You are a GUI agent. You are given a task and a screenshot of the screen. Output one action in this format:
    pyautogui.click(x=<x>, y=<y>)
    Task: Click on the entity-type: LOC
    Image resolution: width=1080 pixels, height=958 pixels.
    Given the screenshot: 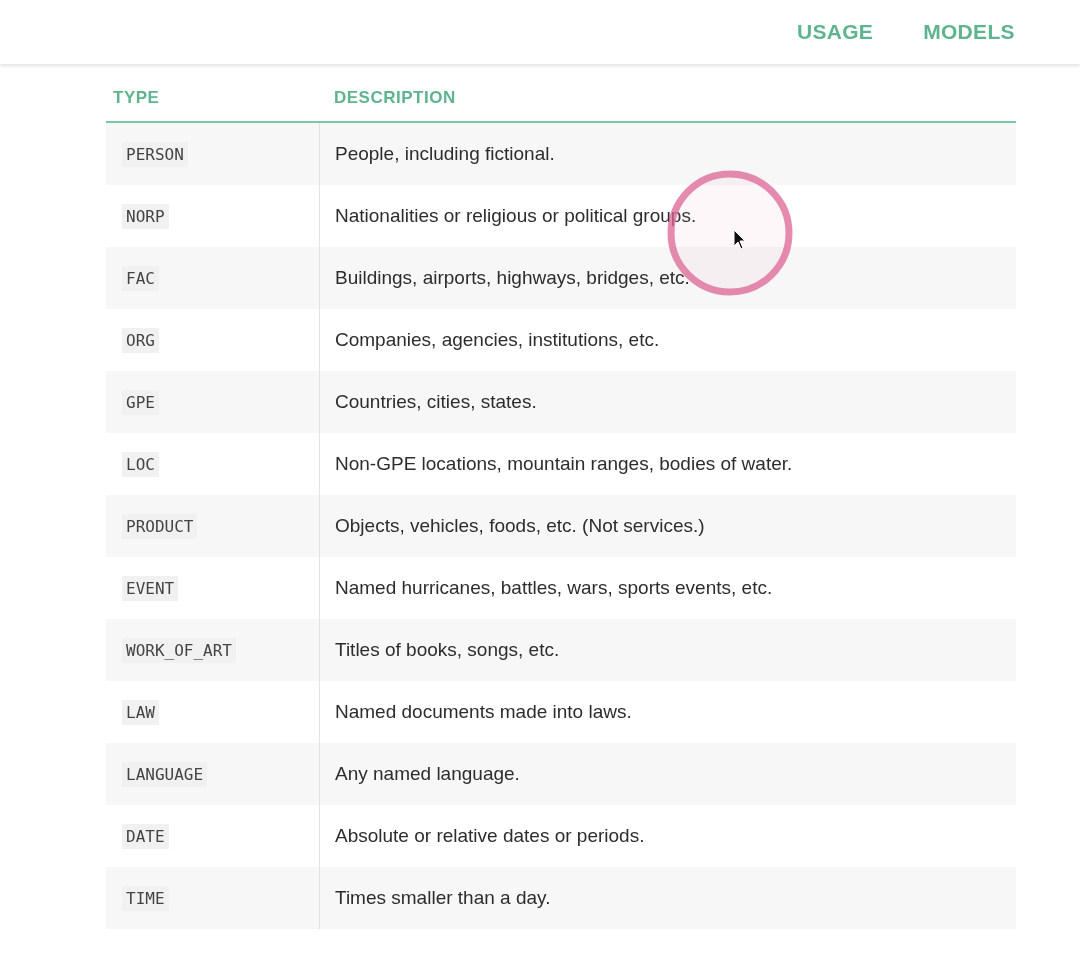 What is the action you would take?
    pyautogui.click(x=140, y=464)
    